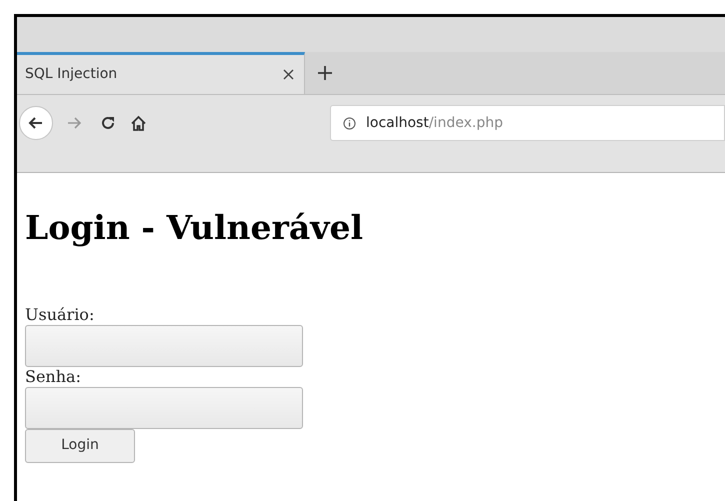 The image size is (725, 501). What do you see at coordinates (161, 73) in the screenshot?
I see `browser-tab: SQL Injection` at bounding box center [161, 73].